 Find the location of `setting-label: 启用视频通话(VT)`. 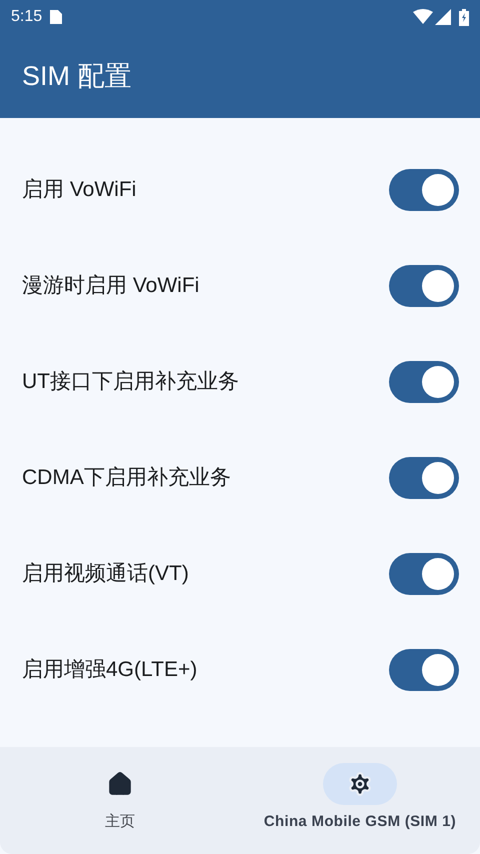

setting-label: 启用视频通话(VT) is located at coordinates (106, 574).